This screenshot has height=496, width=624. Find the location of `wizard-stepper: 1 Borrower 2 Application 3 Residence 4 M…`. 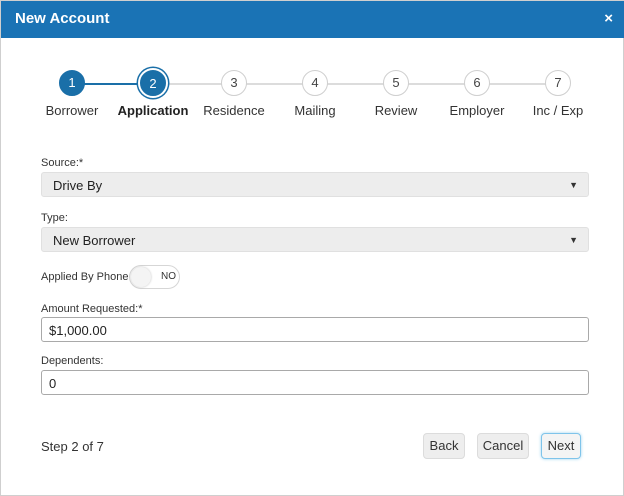

wizard-stepper: 1 Borrower 2 Application 3 Residence 4 M… is located at coordinates (312, 96).